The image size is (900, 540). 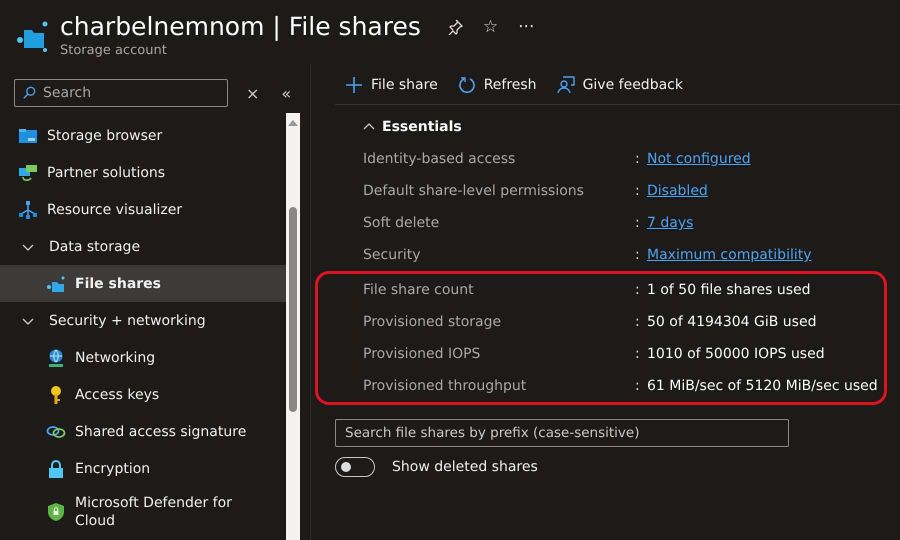 What do you see at coordinates (562, 433) in the screenshot?
I see `filter-field: Search file shares by prefix (case-sensitive)` at bounding box center [562, 433].